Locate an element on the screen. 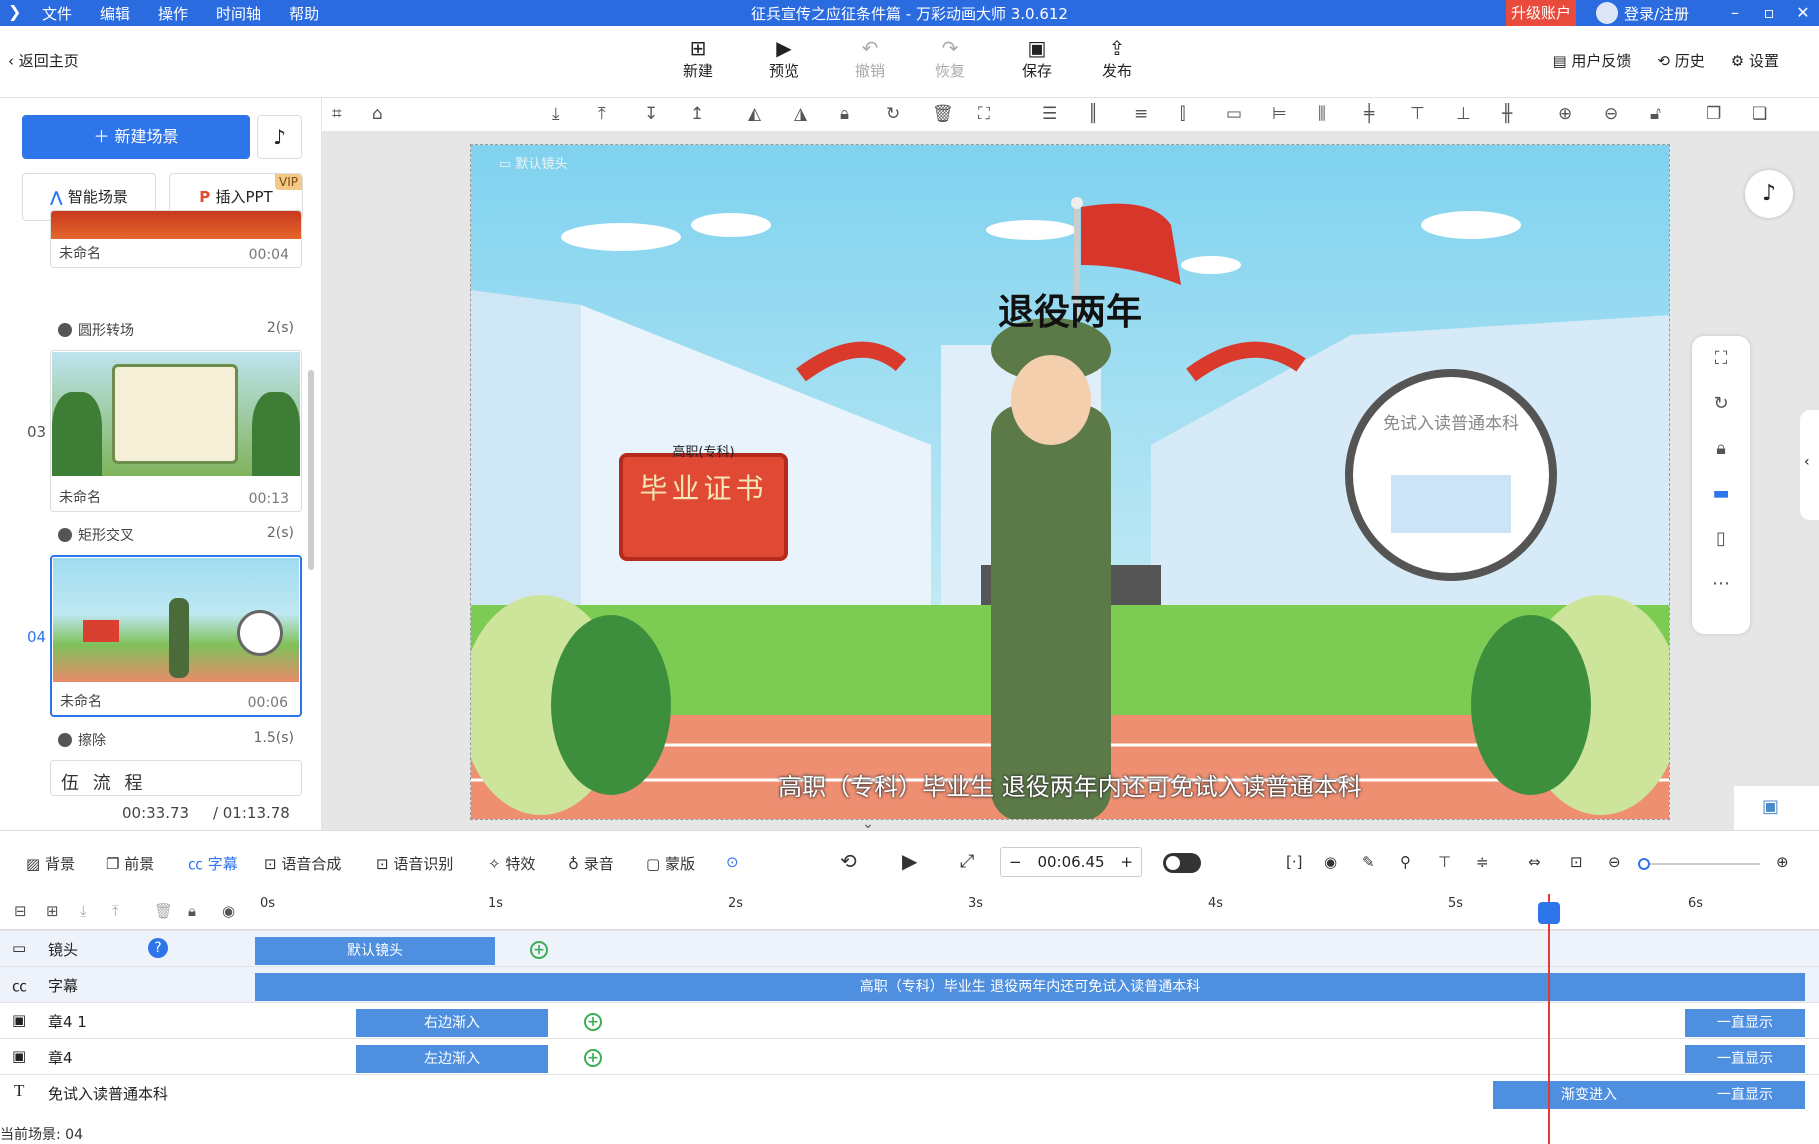  bg-button: ▨ 背景 is located at coordinates (50, 863).